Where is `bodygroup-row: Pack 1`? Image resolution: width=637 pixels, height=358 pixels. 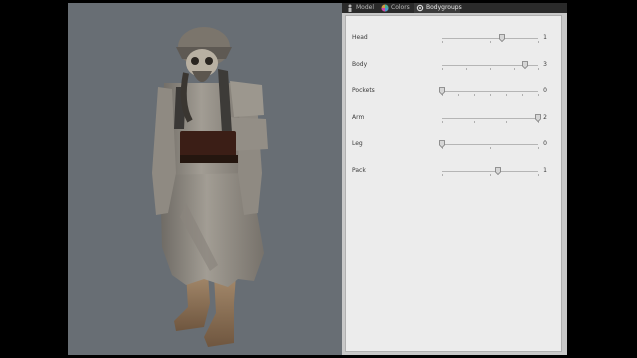 bodygroup-row: Pack 1 is located at coordinates (454, 171).